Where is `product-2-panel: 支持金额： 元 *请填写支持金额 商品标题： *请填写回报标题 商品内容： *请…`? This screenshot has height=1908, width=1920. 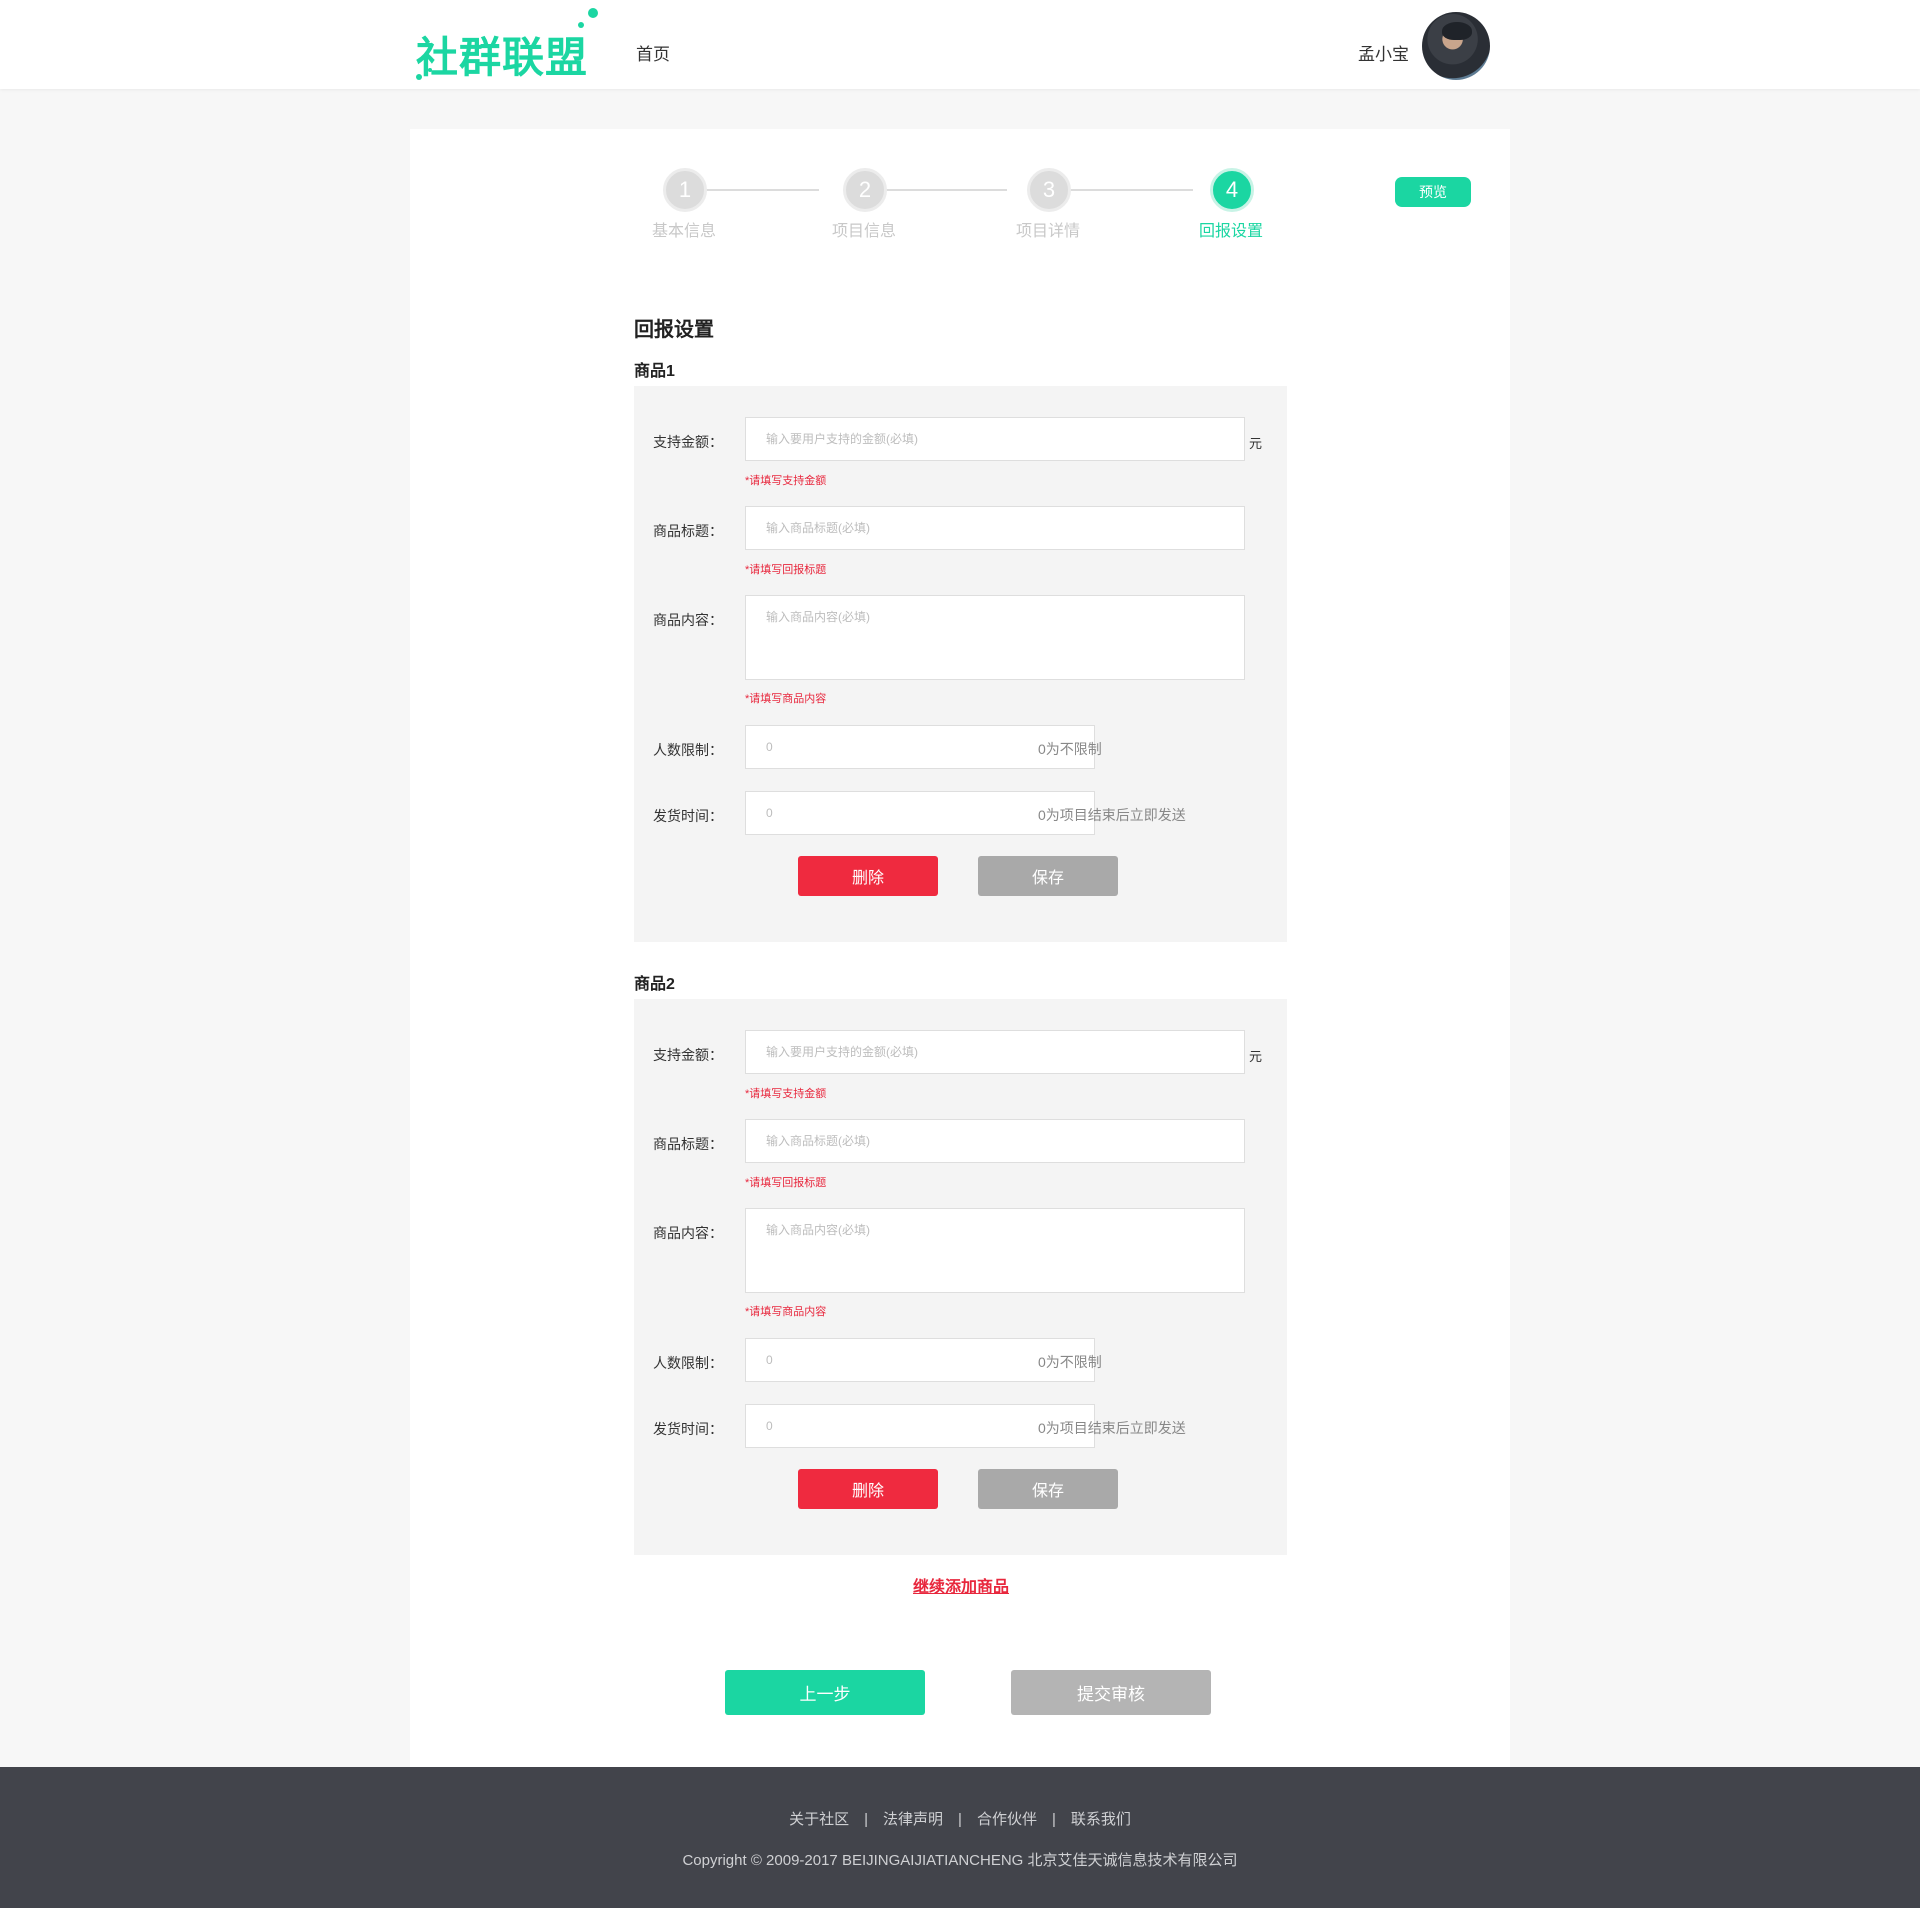
product-2-panel: 支持金额： 元 *请填写支持金额 商品标题： *请填写回报标题 商品内容： *请… is located at coordinates (960, 1277).